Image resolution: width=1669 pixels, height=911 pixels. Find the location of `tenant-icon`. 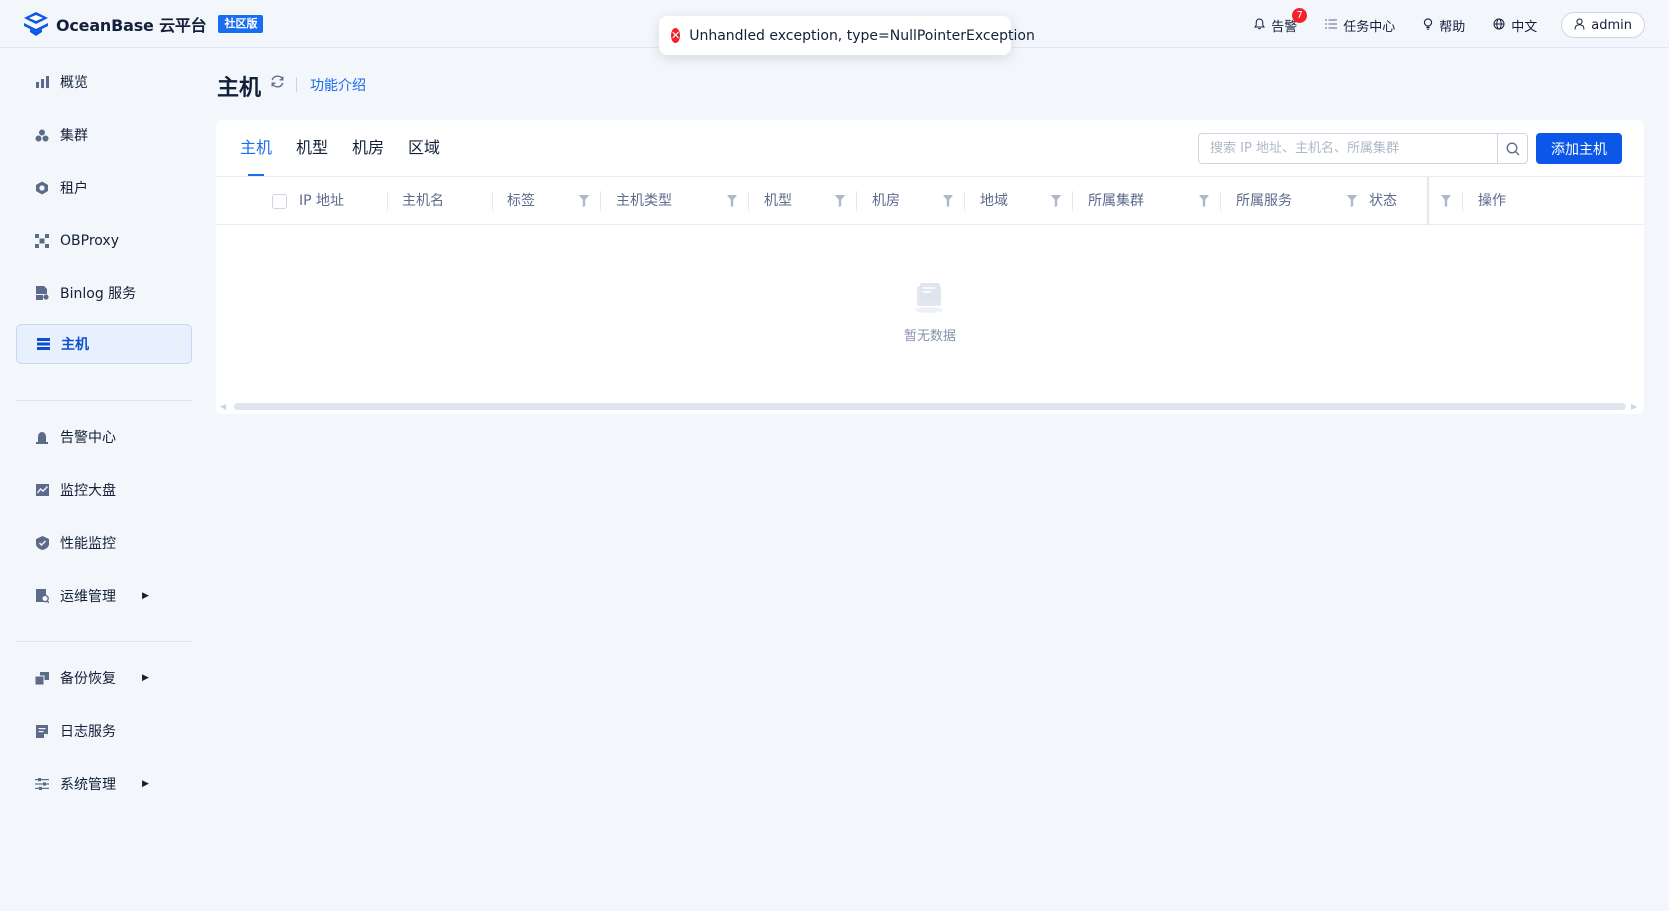

tenant-icon is located at coordinates (42, 188).